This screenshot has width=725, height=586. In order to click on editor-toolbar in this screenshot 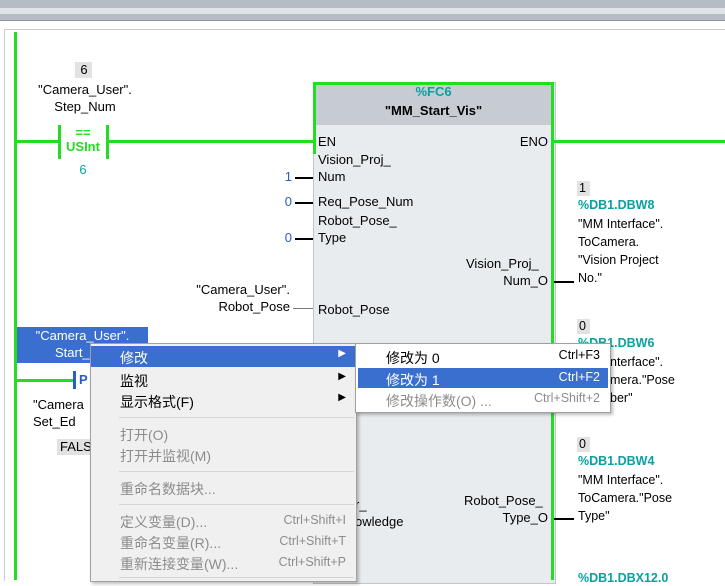, I will do `click(362, 10)`.